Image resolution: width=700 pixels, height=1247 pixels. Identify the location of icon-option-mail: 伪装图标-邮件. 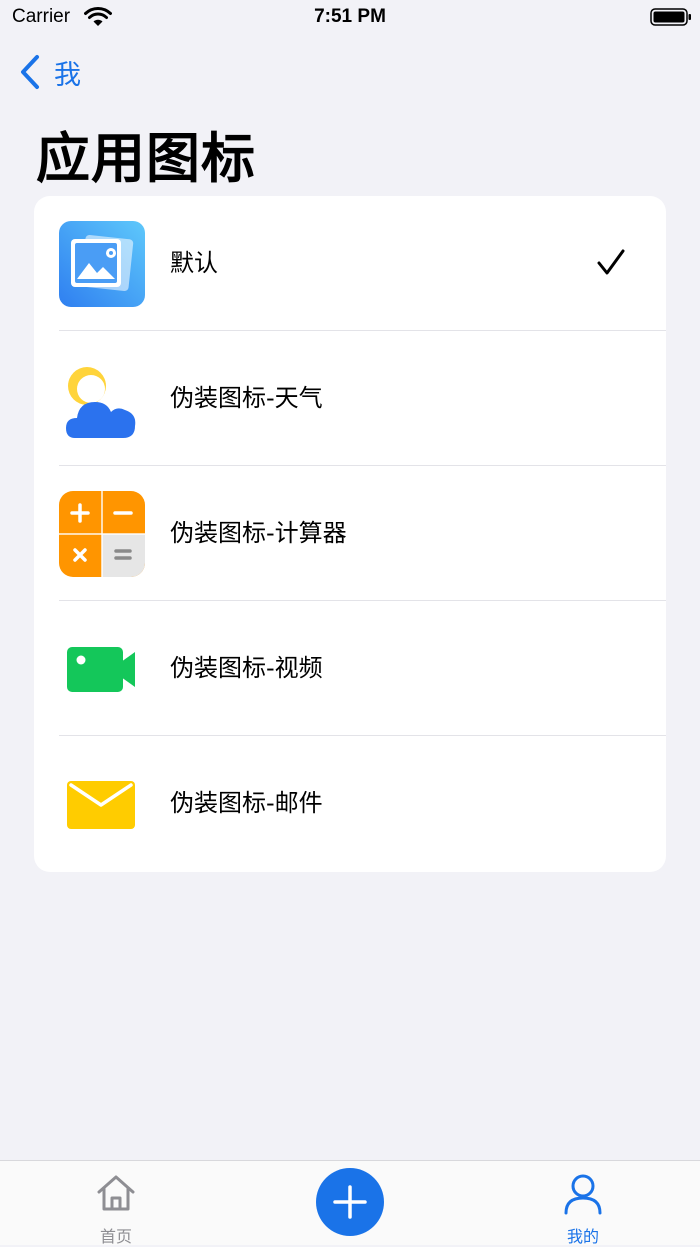
(350, 803).